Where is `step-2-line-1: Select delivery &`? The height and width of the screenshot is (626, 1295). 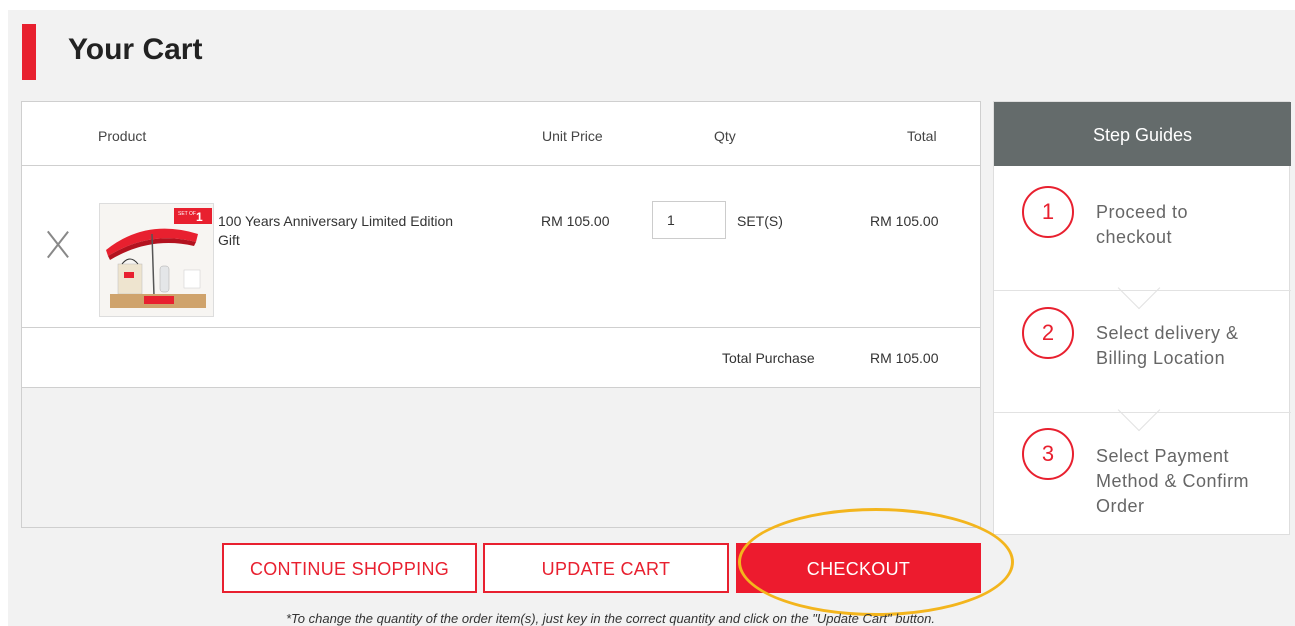 step-2-line-1: Select delivery & is located at coordinates (1167, 333).